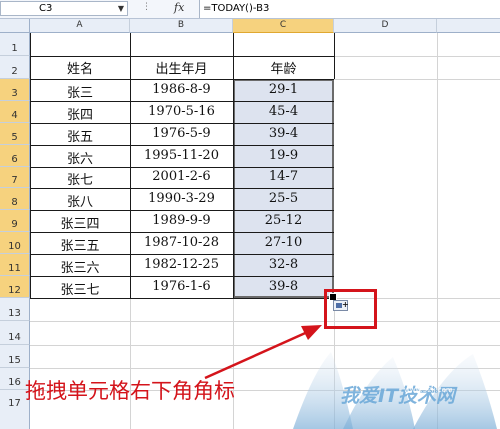 This screenshot has height=429, width=500. What do you see at coordinates (15, 26) in the screenshot?
I see `select-all-corner` at bounding box center [15, 26].